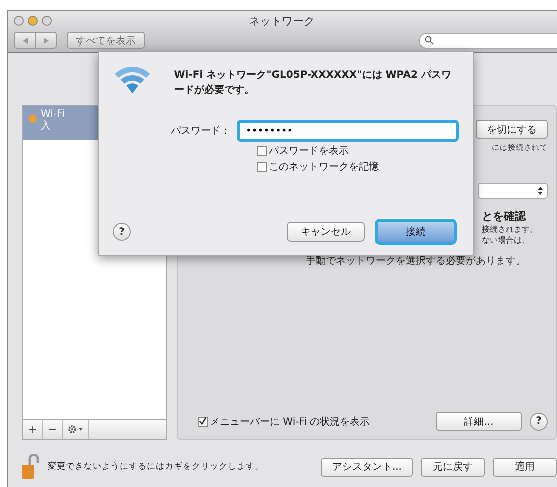 The image size is (557, 487). I want to click on remove-button: −, so click(53, 429).